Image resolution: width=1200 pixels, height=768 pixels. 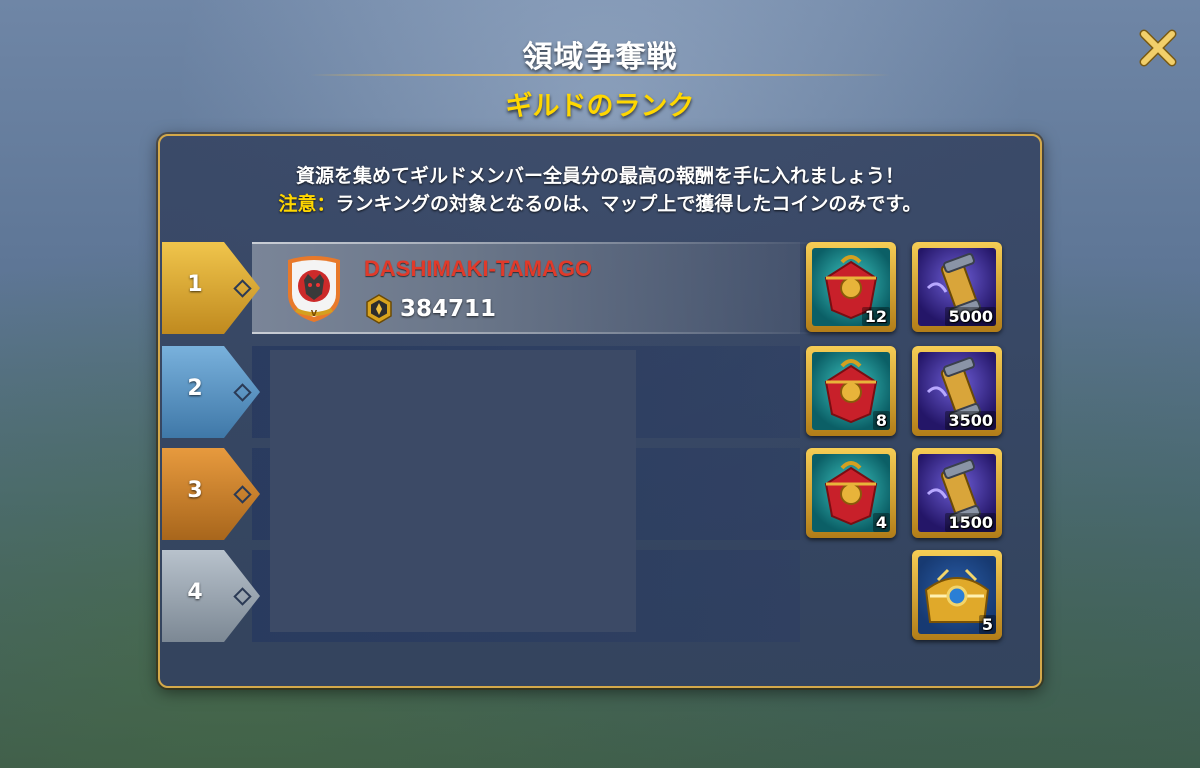 I want to click on guild-emblem-icon: V, so click(x=314, y=289).